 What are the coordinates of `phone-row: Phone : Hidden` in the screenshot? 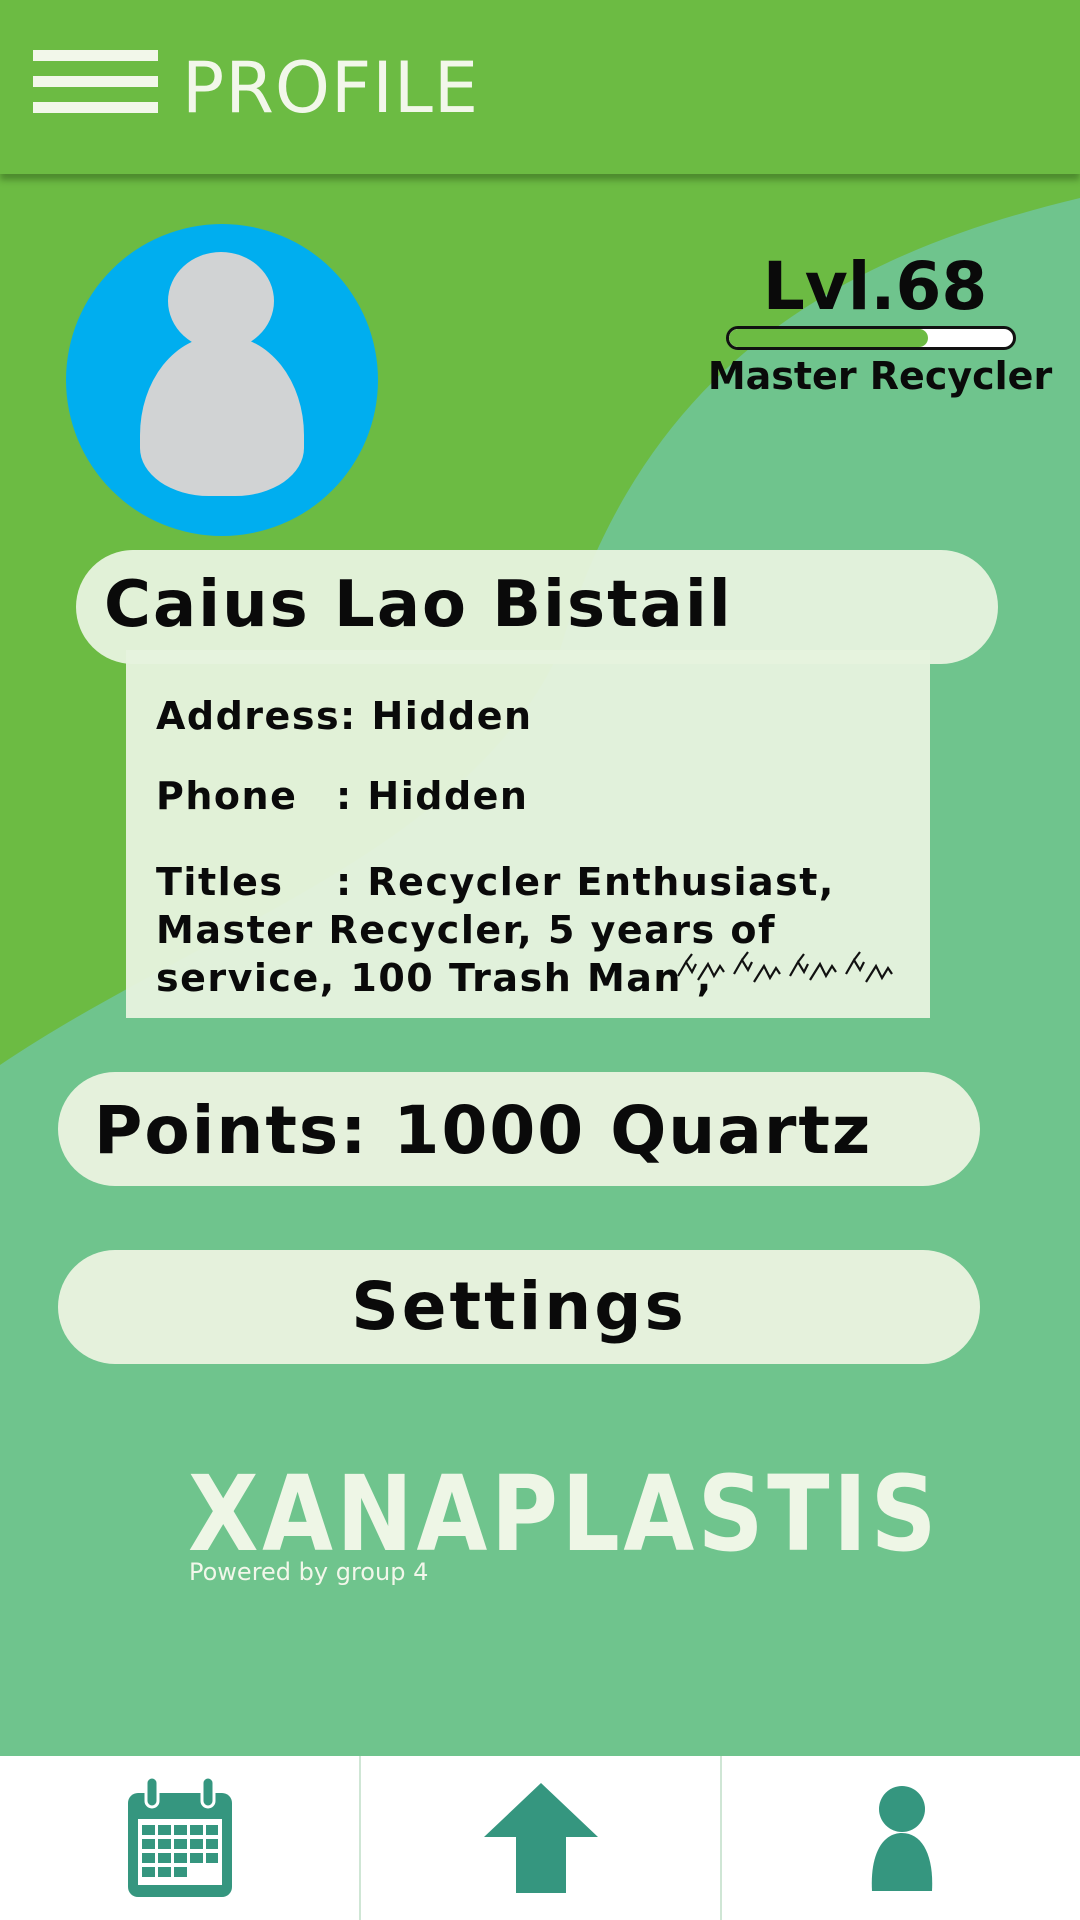 It's located at (342, 796).